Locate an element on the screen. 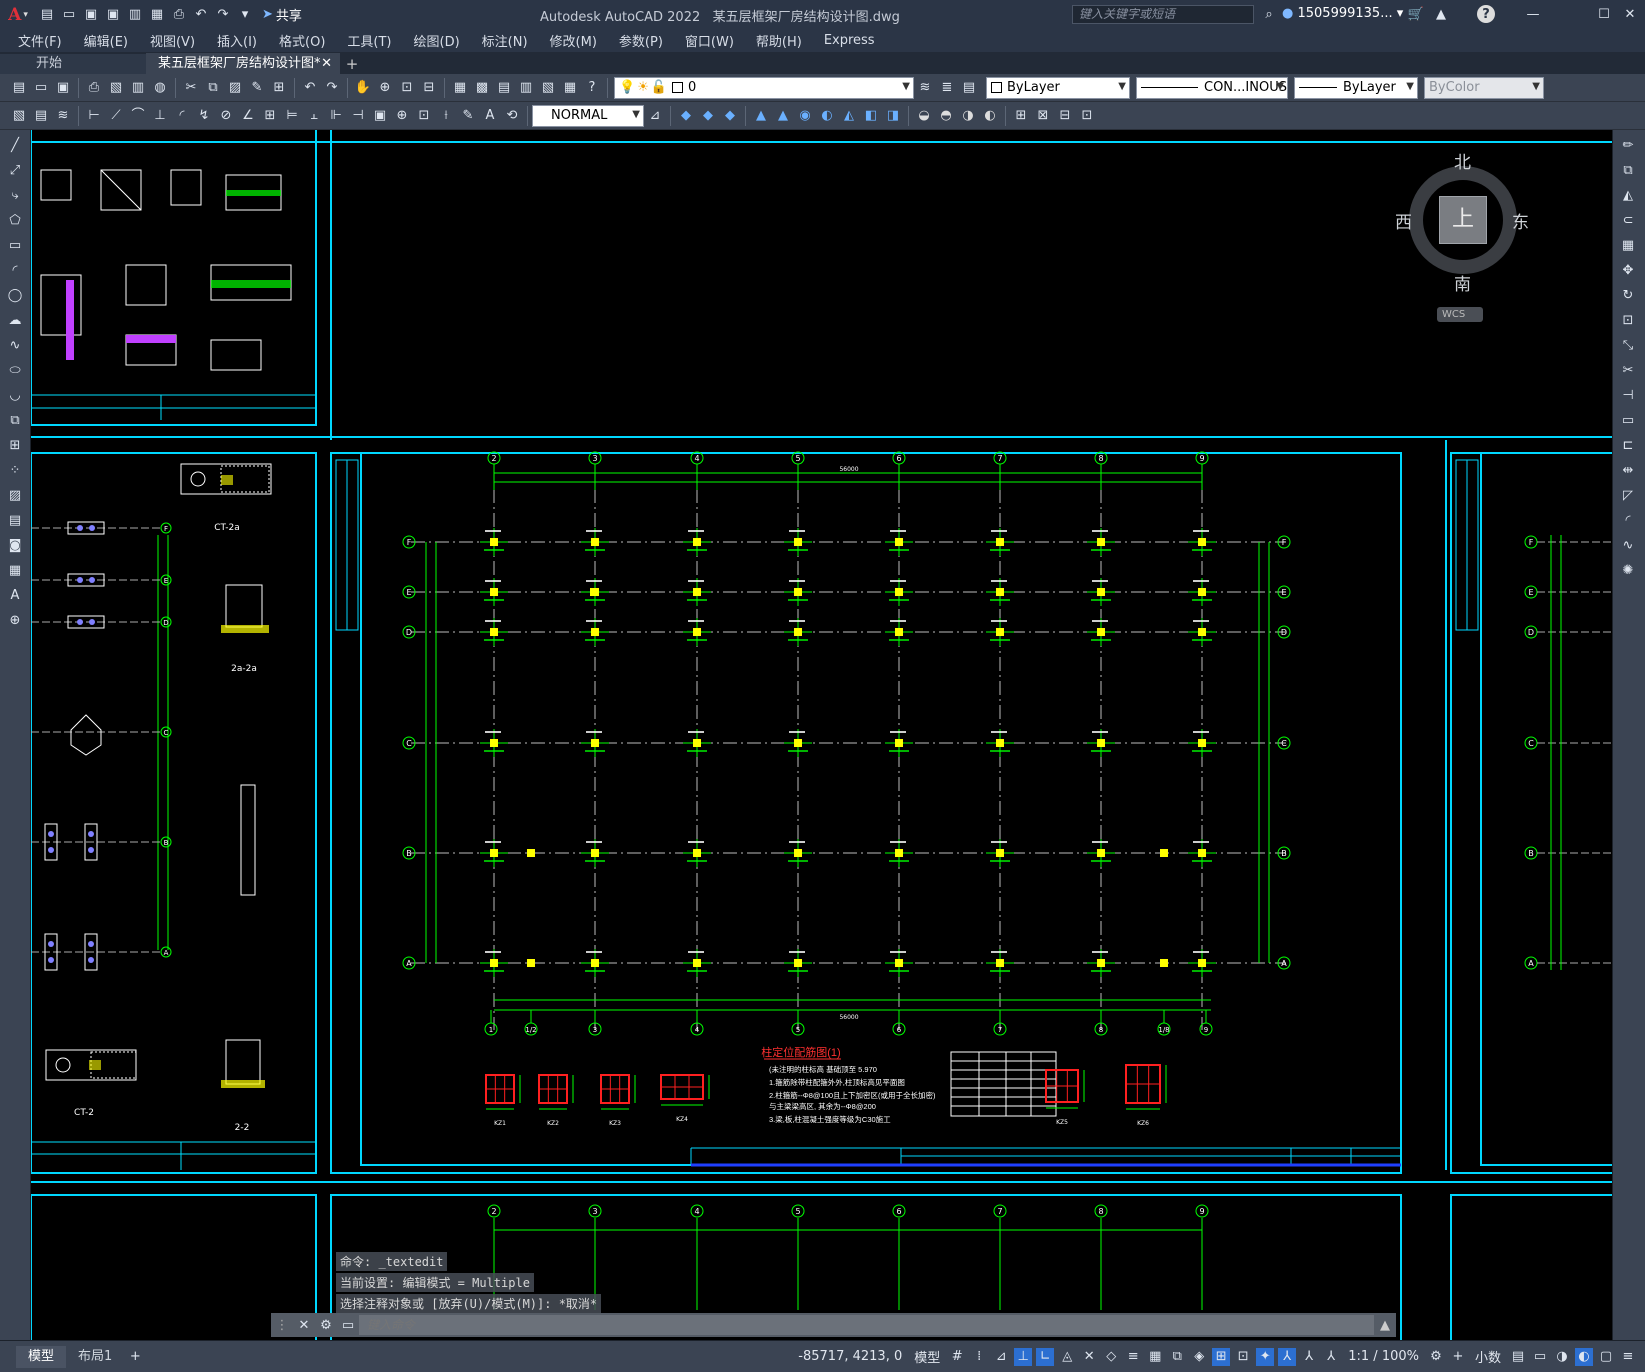 This screenshot has height=1372, width=1645. inspect-icon: ⊡ is located at coordinates (424, 116).